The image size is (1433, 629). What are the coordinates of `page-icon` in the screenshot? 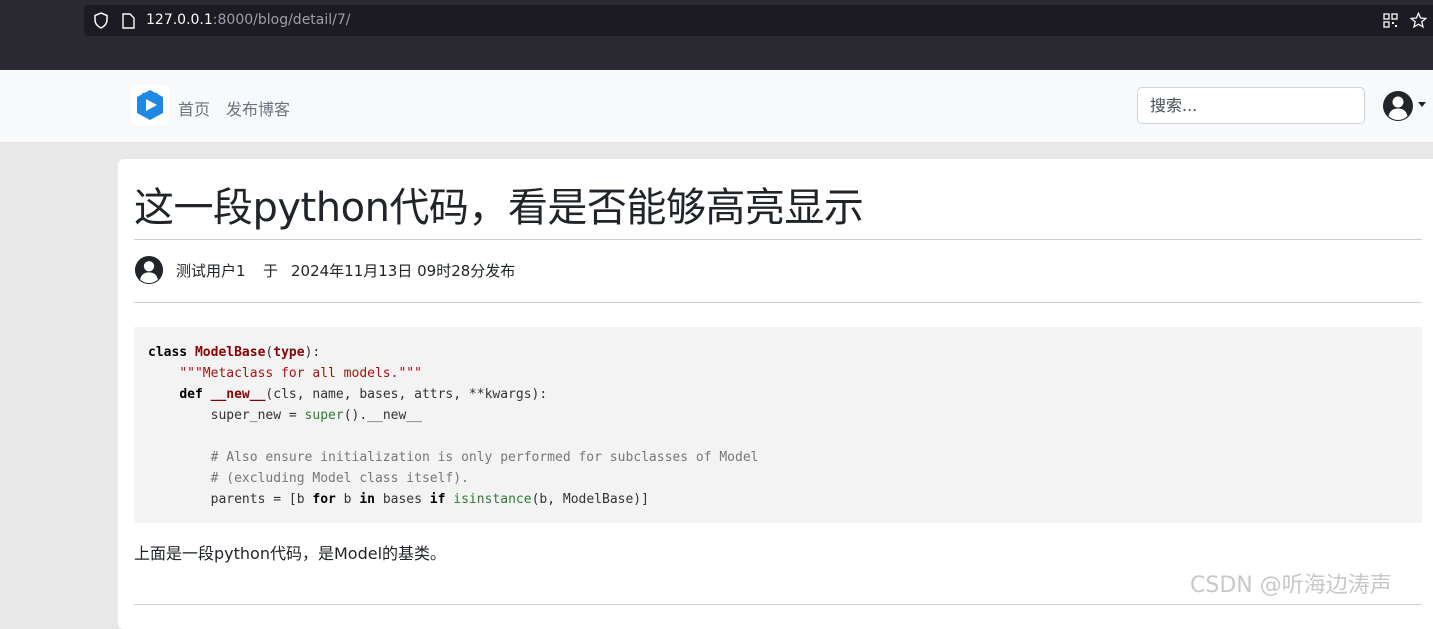 It's located at (128, 21).